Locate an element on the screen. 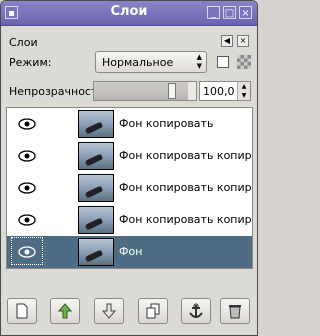  opacity-slider-handle is located at coordinates (172, 91).